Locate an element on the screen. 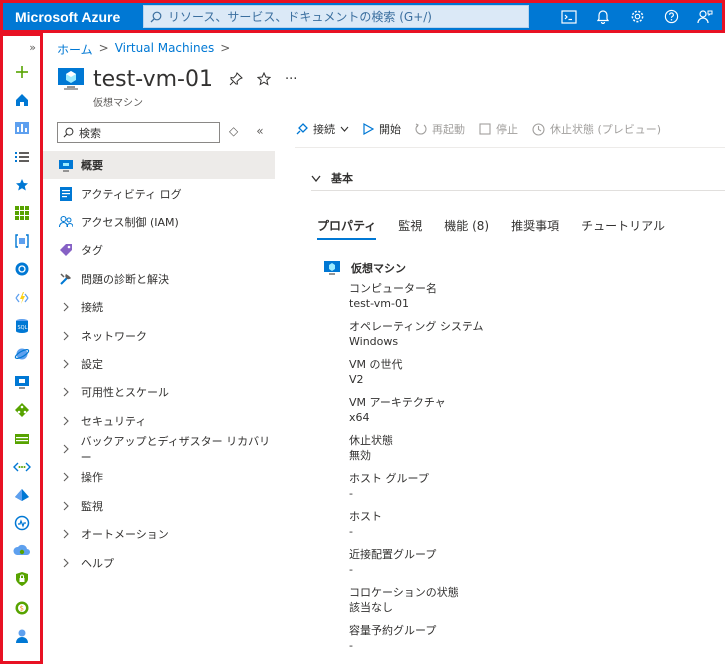 This screenshot has width=725, height=664. cost-icon: $ is located at coordinates (21, 608).